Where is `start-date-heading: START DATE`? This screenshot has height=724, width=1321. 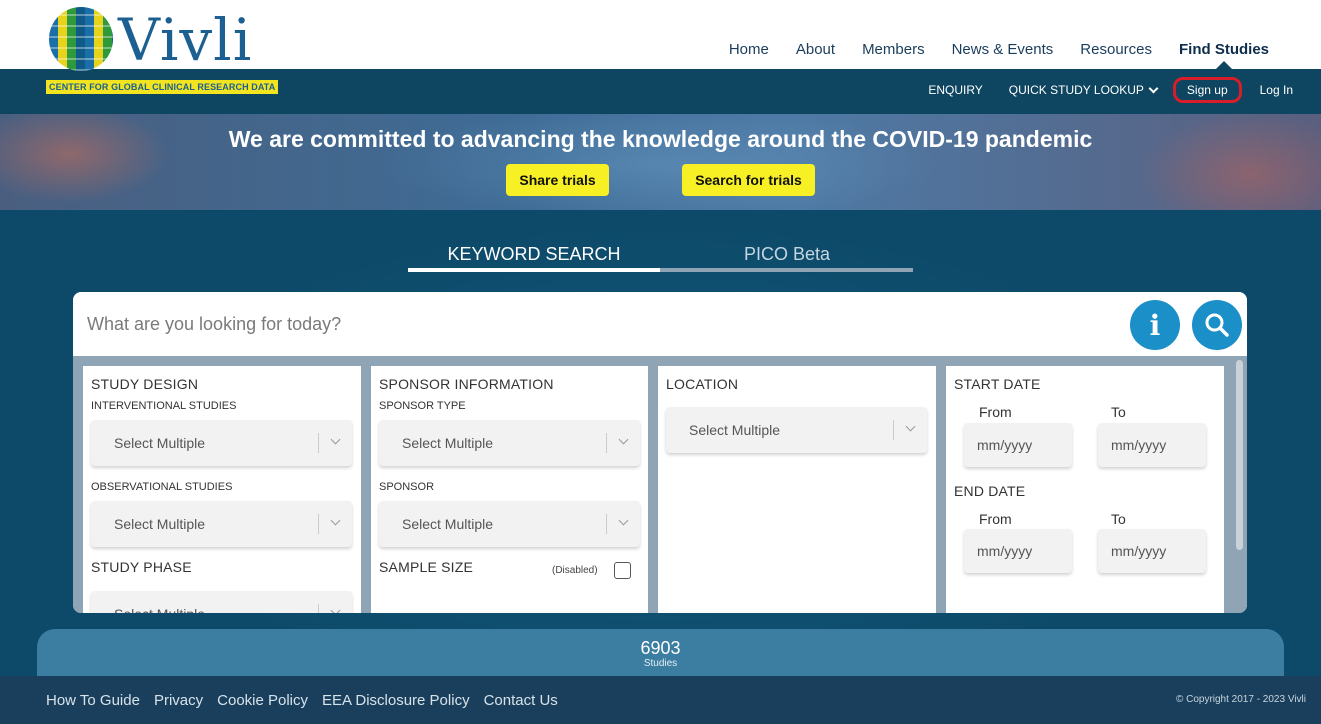 start-date-heading: START DATE is located at coordinates (997, 384).